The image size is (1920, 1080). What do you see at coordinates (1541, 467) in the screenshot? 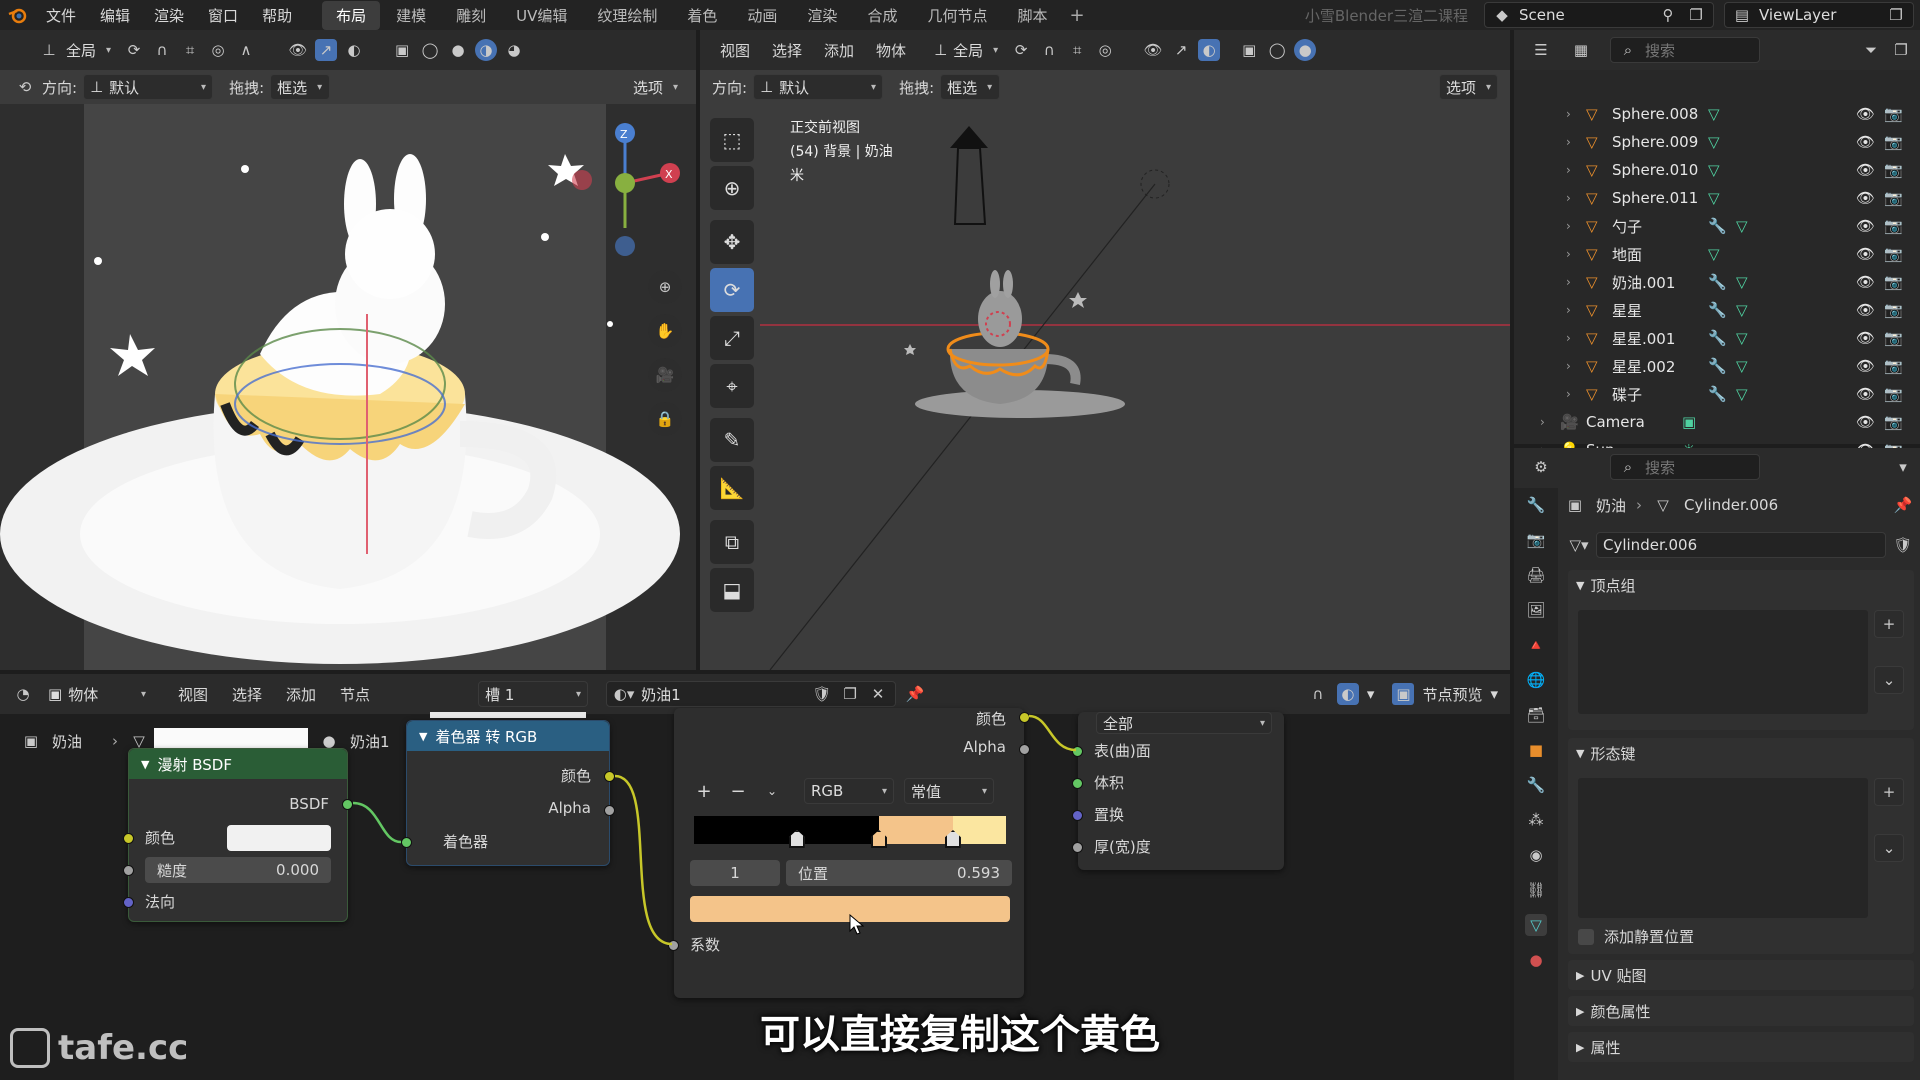
I see `properties-editor-icon: ⚙` at bounding box center [1541, 467].